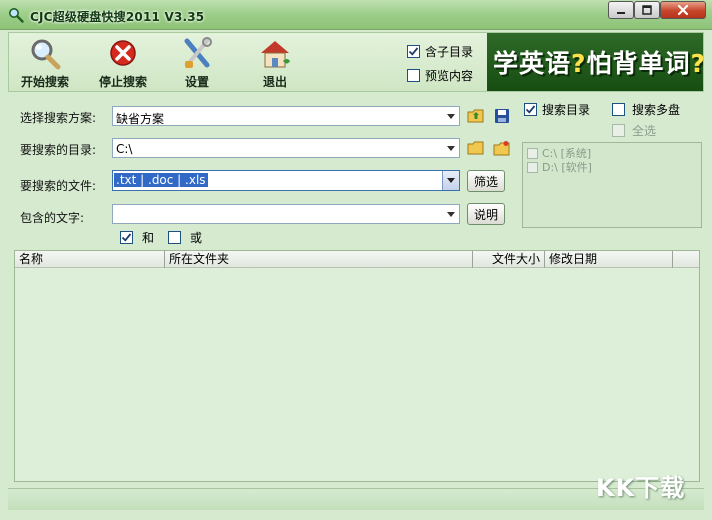 The height and width of the screenshot is (520, 712). Describe the element at coordinates (90, 259) in the screenshot. I see `column-header-name: 名称` at that location.